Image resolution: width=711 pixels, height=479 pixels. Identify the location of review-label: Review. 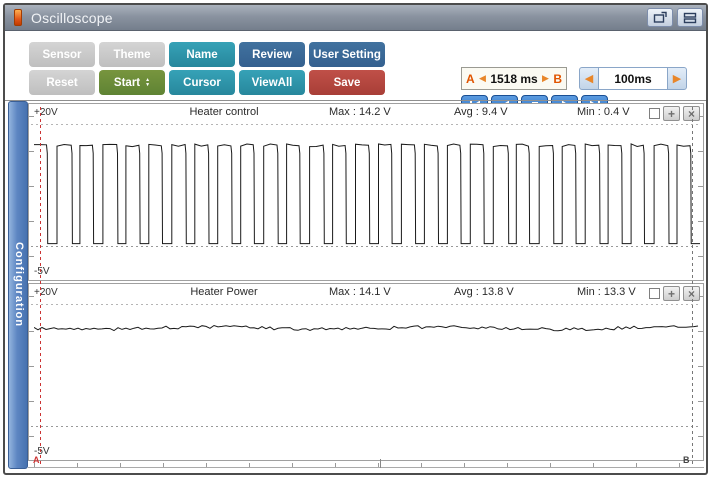
(272, 54).